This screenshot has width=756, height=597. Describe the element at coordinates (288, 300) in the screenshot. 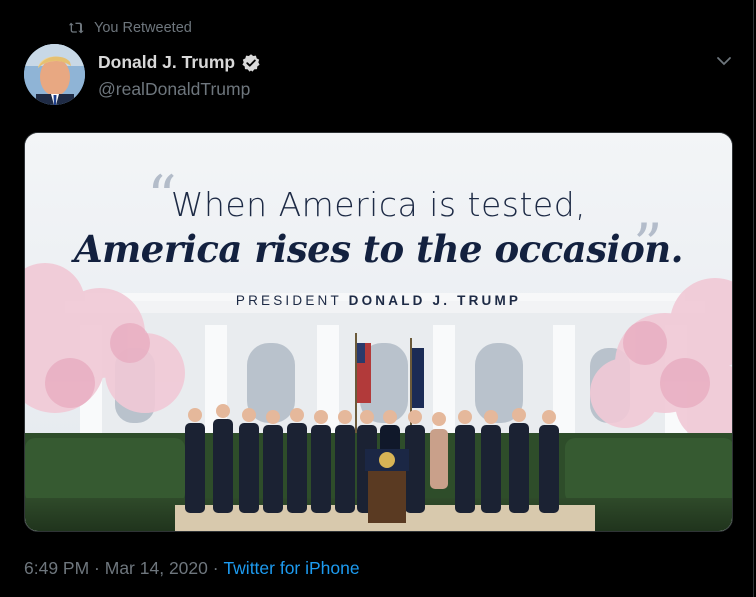

I see `attribution-prefix: PRESIDENT` at that location.